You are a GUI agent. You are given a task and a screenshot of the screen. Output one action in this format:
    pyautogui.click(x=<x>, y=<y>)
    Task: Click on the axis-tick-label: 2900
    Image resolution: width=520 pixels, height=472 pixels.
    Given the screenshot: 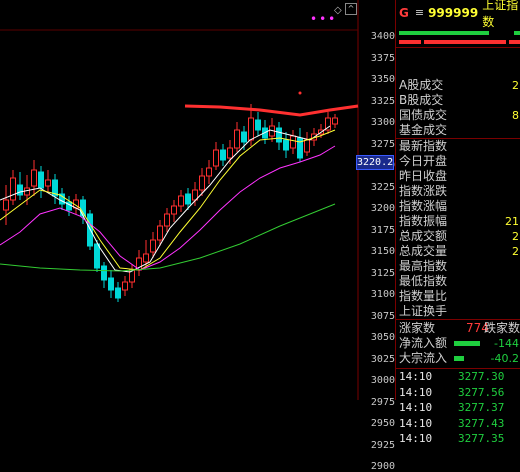 What is the action you would take?
    pyautogui.click(x=382, y=466)
    